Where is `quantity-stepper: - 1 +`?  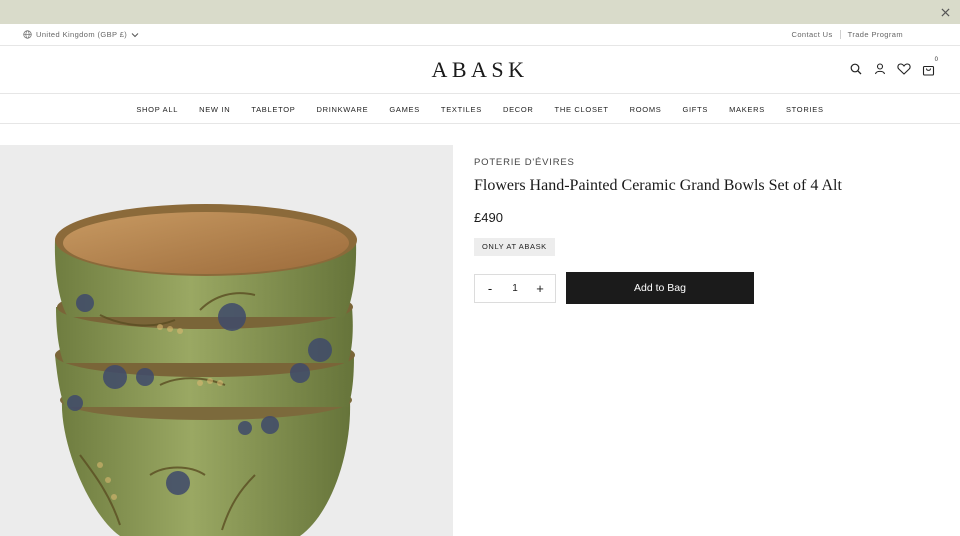 quantity-stepper: - 1 + is located at coordinates (515, 288).